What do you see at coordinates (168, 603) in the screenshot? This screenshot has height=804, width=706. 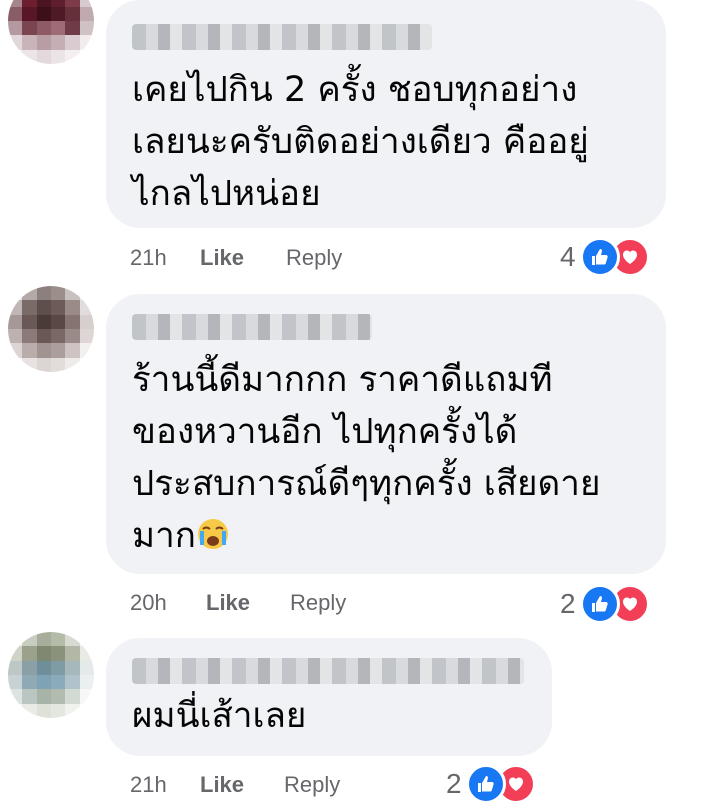 I see `comment-time: 20h` at bounding box center [168, 603].